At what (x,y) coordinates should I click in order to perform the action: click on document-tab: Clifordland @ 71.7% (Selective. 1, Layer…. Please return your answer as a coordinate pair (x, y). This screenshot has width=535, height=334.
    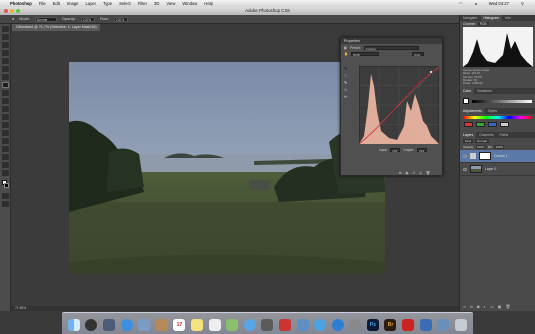
    Looking at the image, I should click on (56, 27).